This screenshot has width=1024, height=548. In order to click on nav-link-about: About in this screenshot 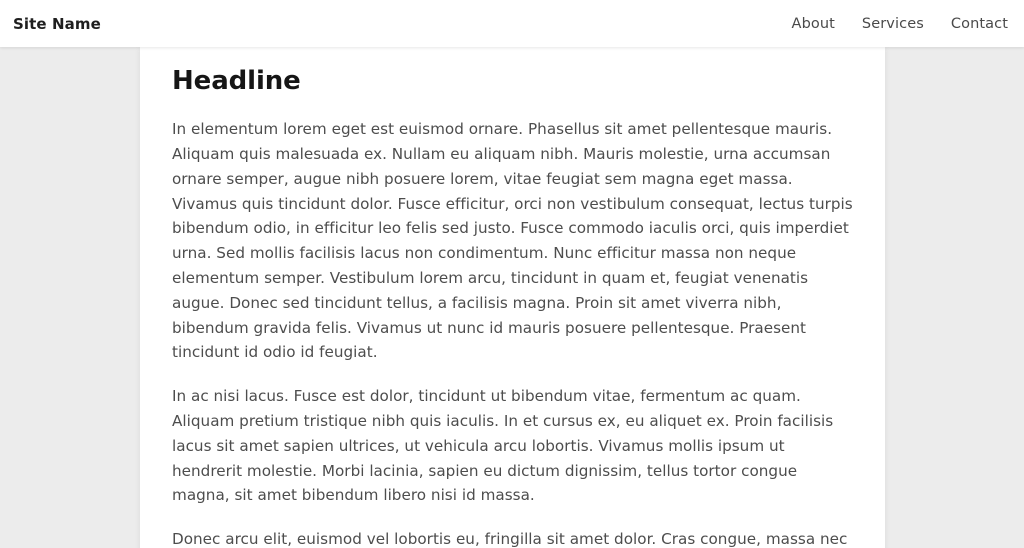, I will do `click(813, 24)`.